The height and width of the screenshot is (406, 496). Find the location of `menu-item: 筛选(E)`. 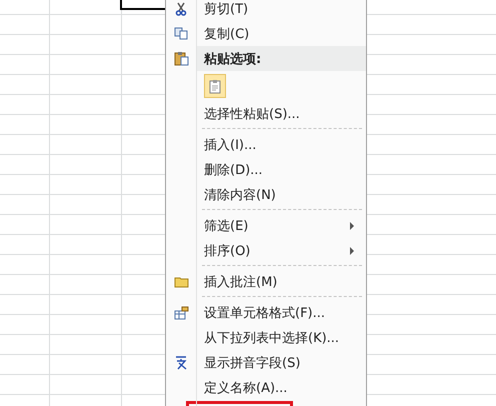

menu-item: 筛选(E) is located at coordinates (266, 225).